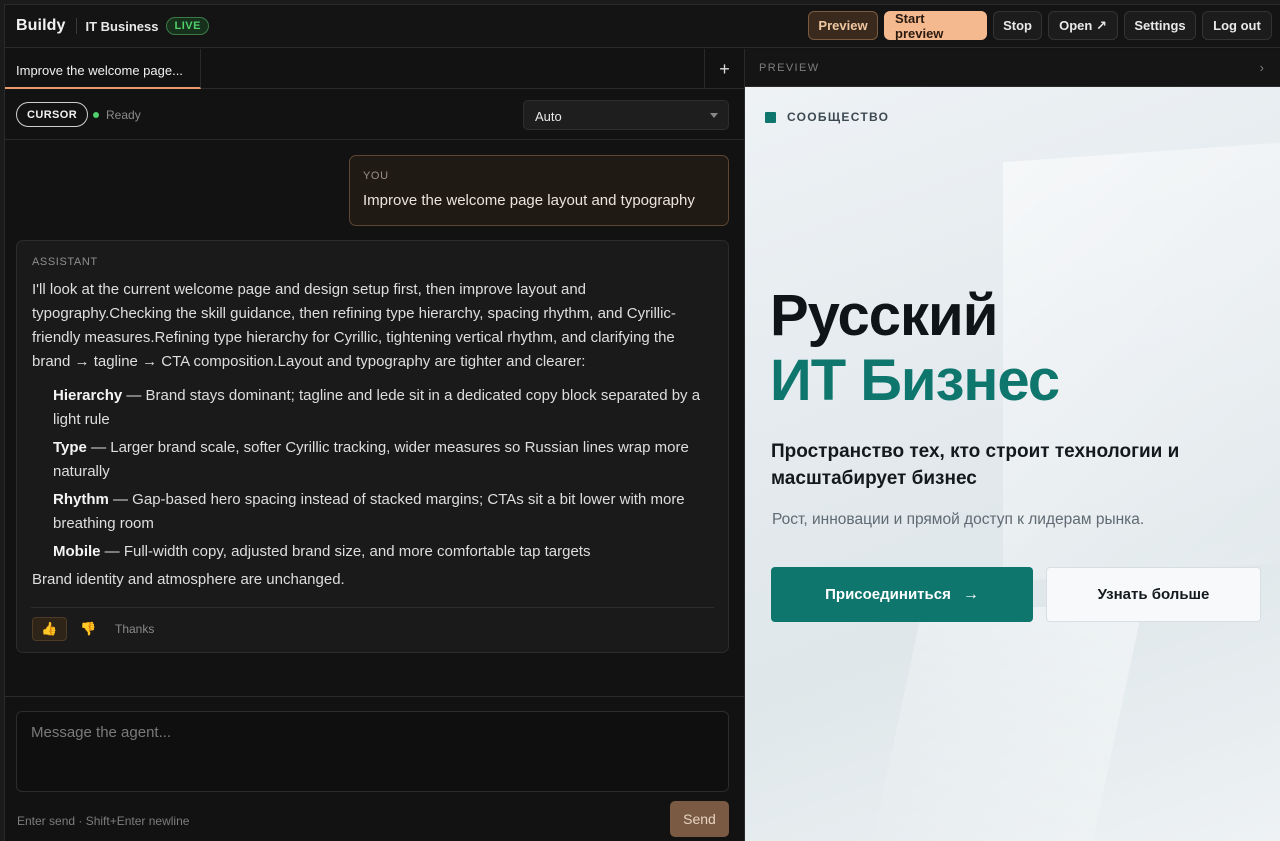 The height and width of the screenshot is (841, 1280). I want to click on preview-label: PREVIEW, so click(789, 68).